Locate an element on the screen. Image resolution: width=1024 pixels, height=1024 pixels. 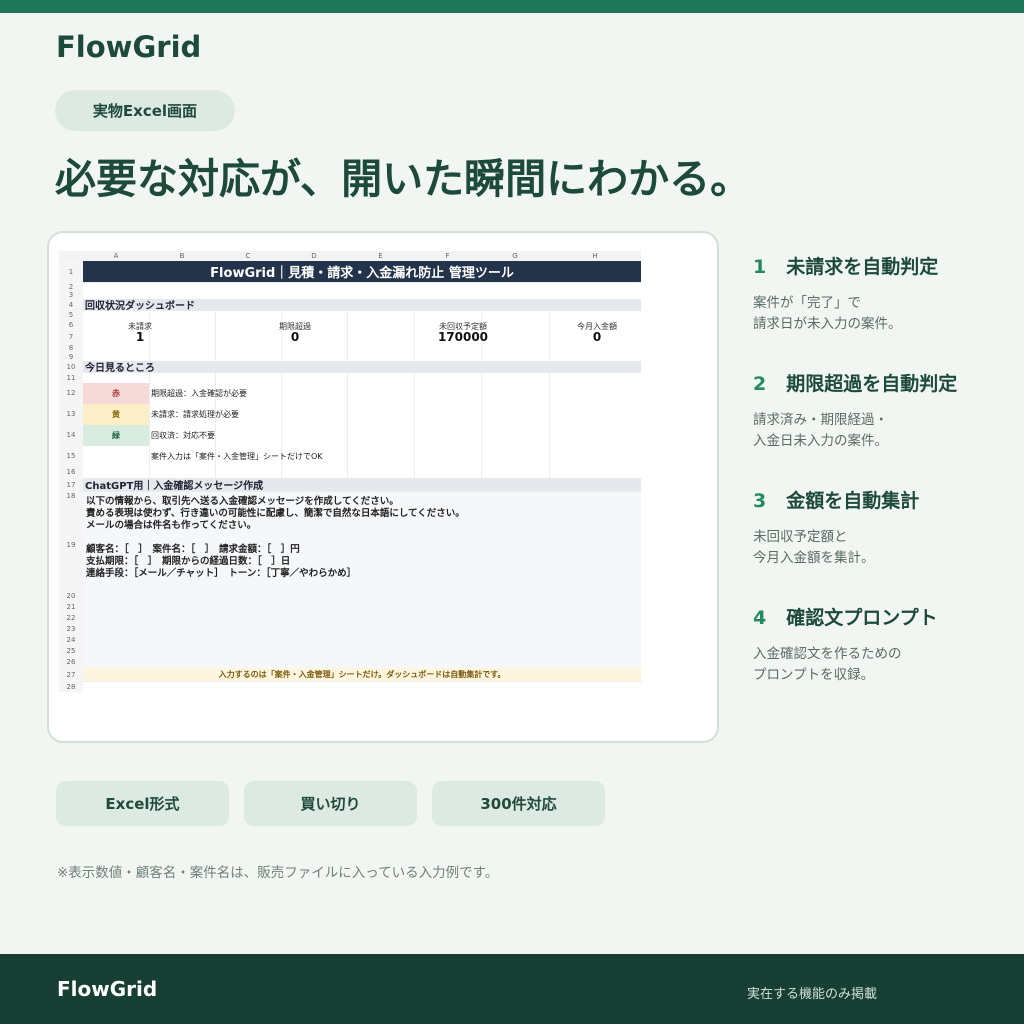
feature-number: 2 is located at coordinates (760, 384).